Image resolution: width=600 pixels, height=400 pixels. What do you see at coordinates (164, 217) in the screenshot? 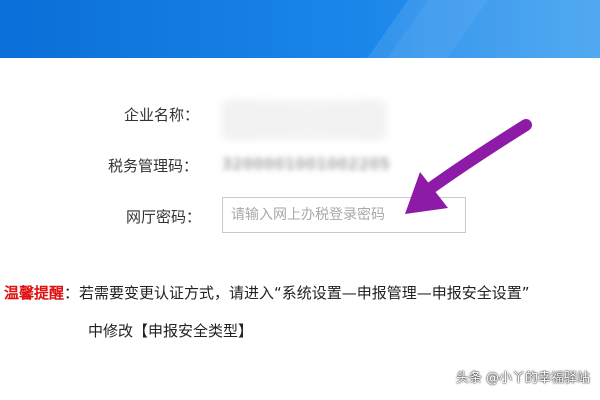
I see `password-label: 网厅密码：` at bounding box center [164, 217].